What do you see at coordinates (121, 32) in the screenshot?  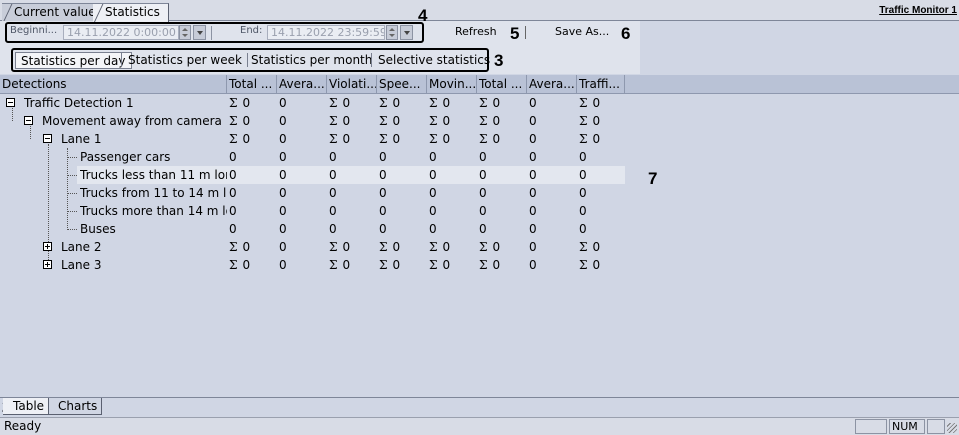 I see `begin-datetime-field: 14.11.2022 0:00:00` at bounding box center [121, 32].